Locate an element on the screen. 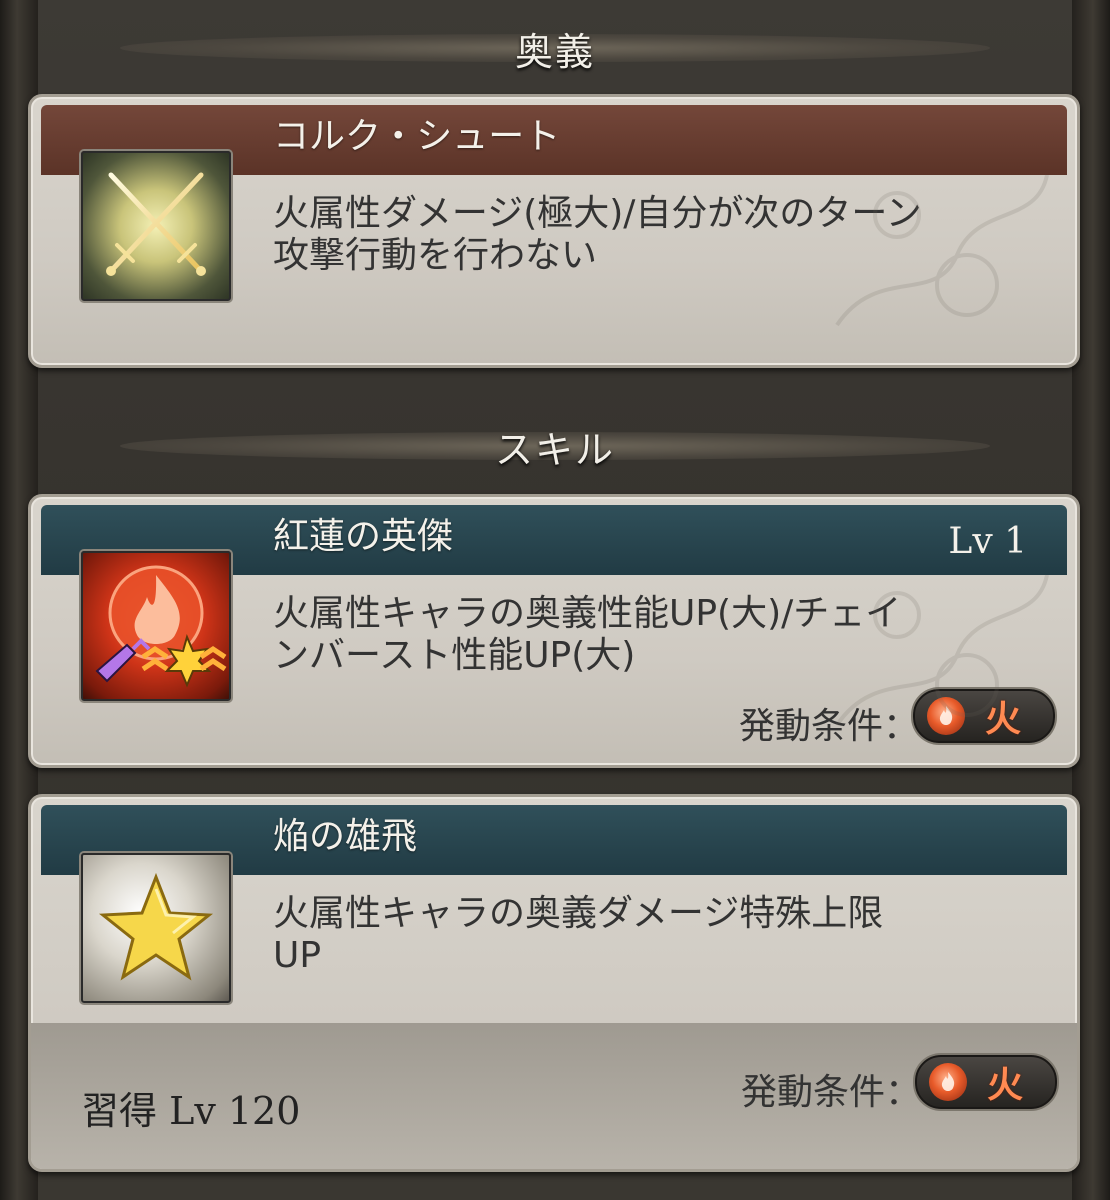 This screenshot has width=1110, height=1200. skill-1-name: 紅蓮の英傑 is located at coordinates (363, 536).